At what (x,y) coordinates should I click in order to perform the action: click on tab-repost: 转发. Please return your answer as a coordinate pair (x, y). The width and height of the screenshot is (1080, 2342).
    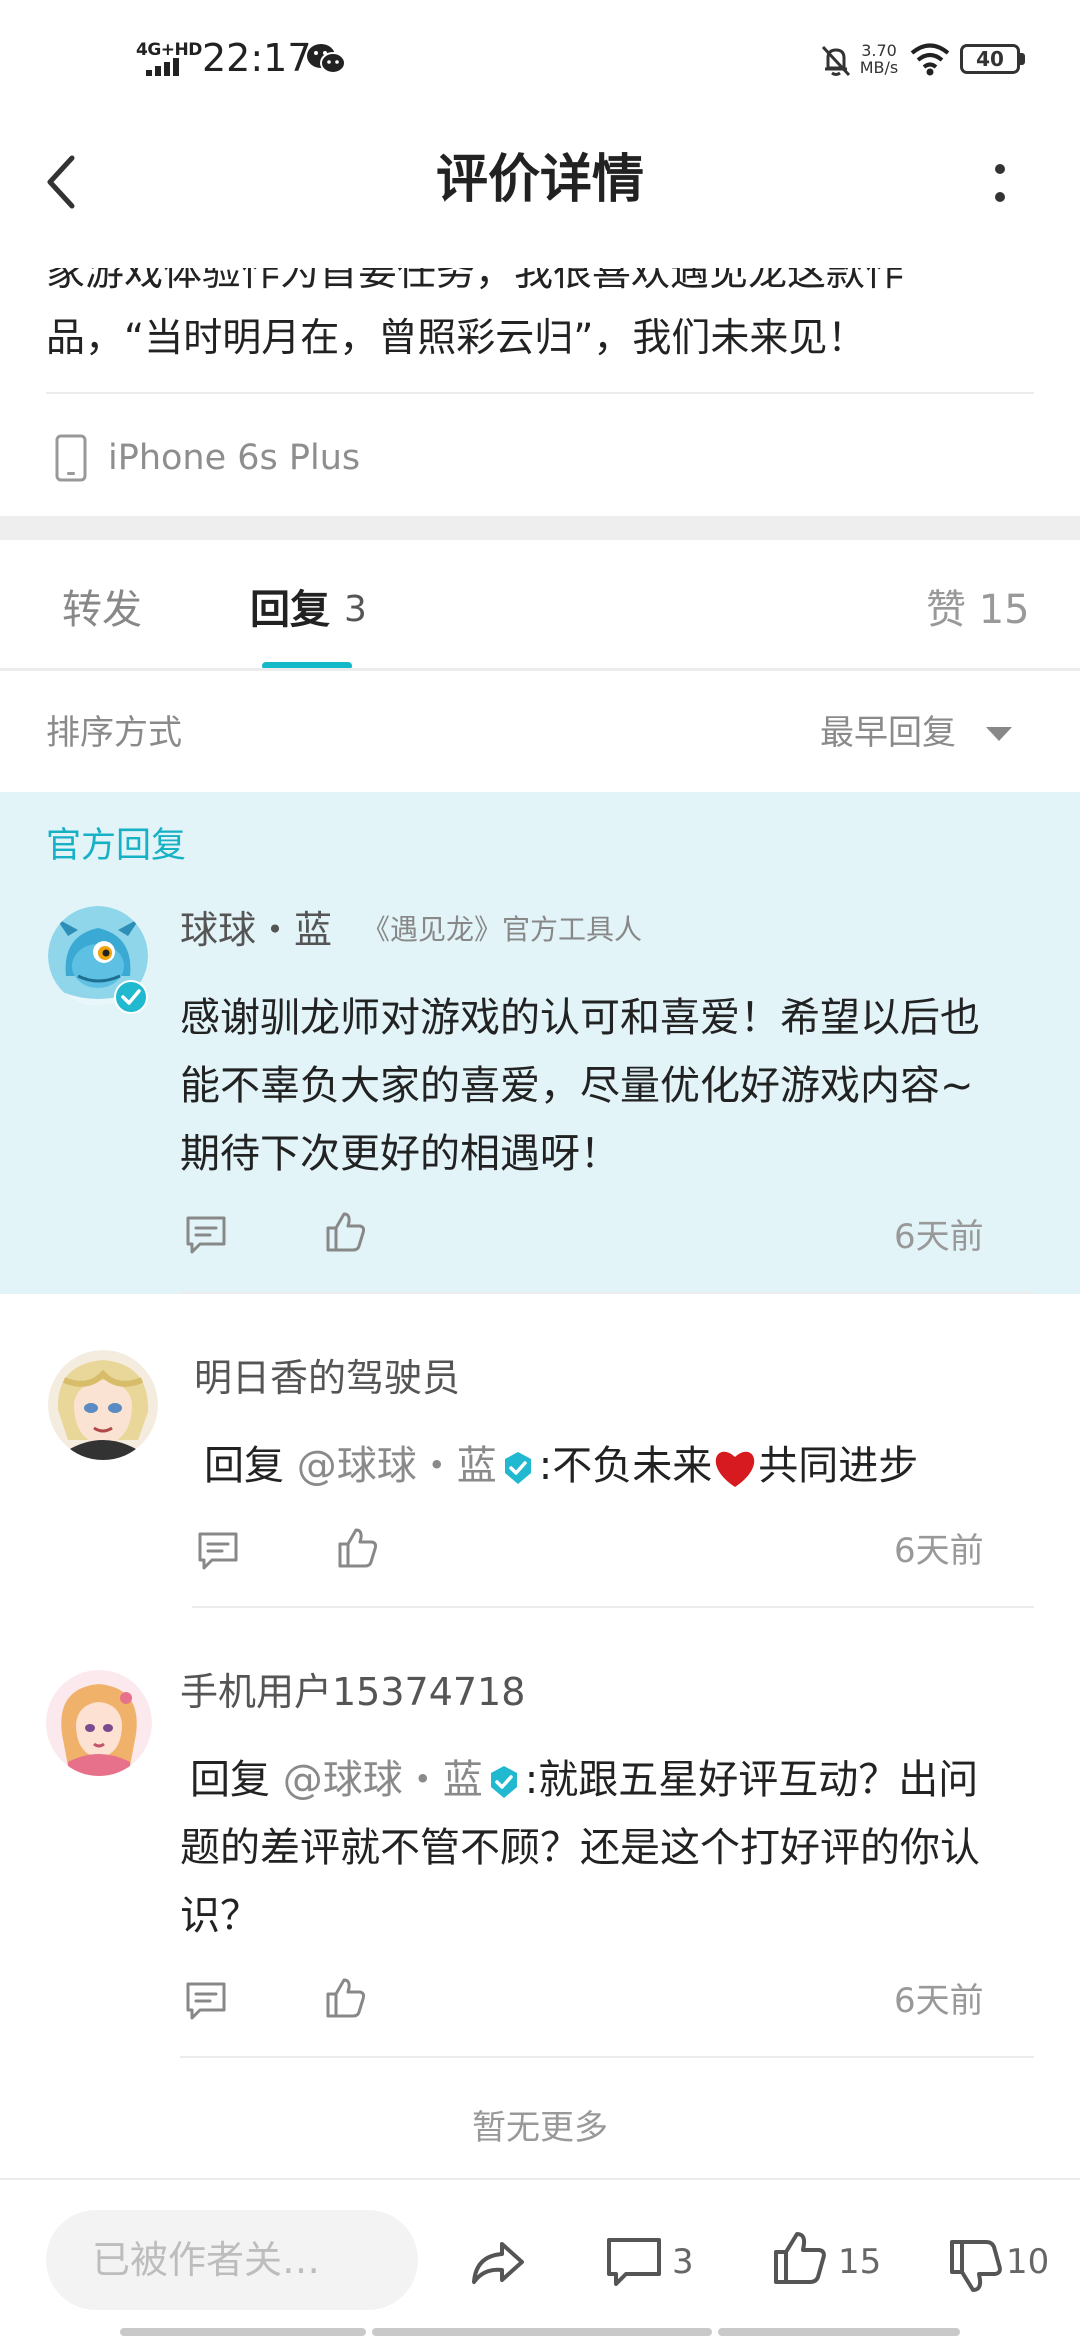
    Looking at the image, I should click on (102, 610).